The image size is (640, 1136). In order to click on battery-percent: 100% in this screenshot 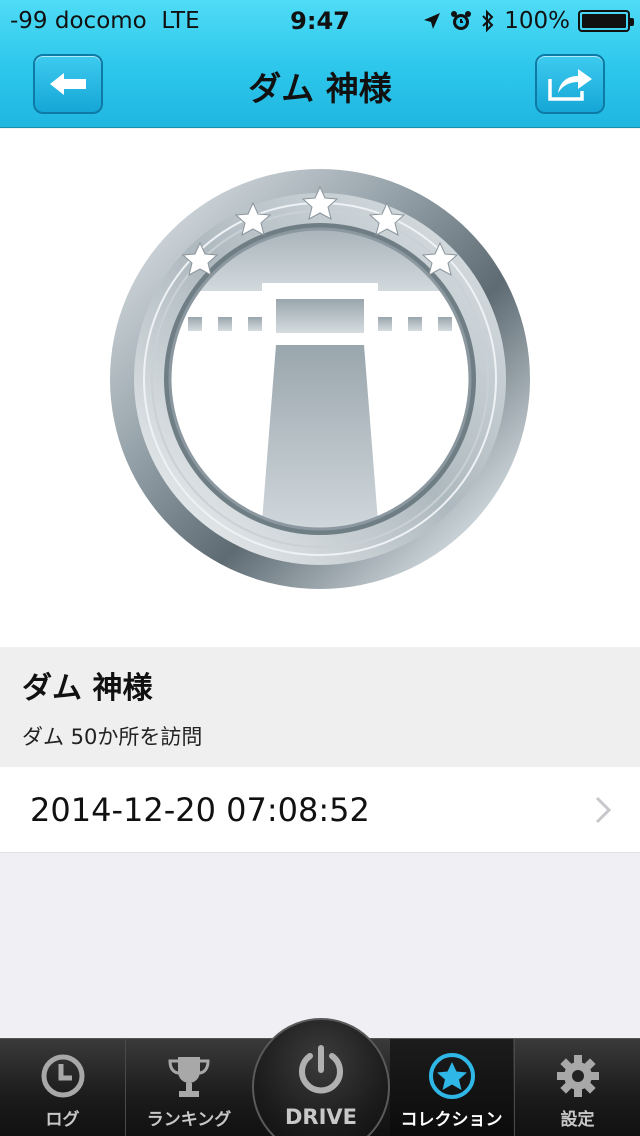, I will do `click(537, 21)`.